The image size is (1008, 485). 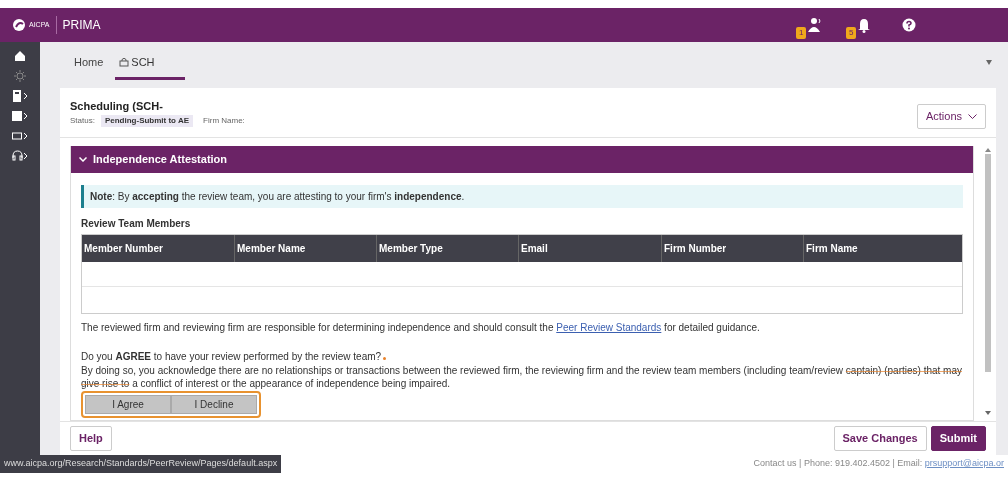 What do you see at coordinates (20, 56) in the screenshot?
I see `home-icon` at bounding box center [20, 56].